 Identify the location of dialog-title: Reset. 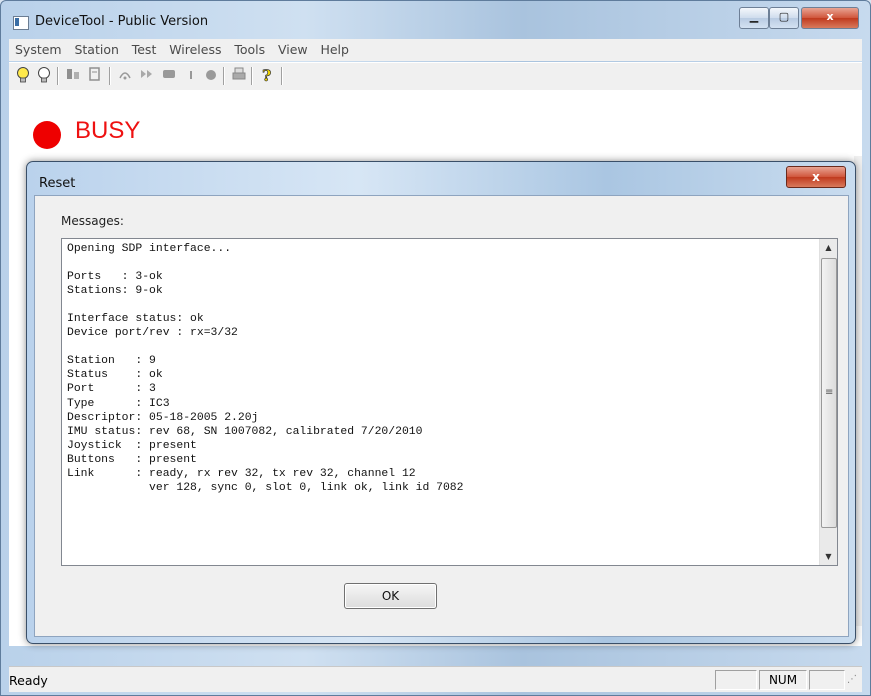
(57, 183).